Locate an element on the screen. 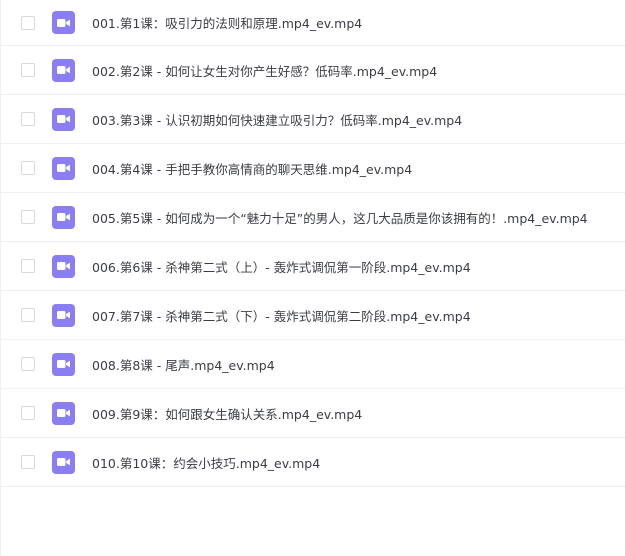 The width and height of the screenshot is (625, 556). file-name: 009.第9课：如何跟女生确认关系.mp4_ev.mp4 is located at coordinates (227, 413).